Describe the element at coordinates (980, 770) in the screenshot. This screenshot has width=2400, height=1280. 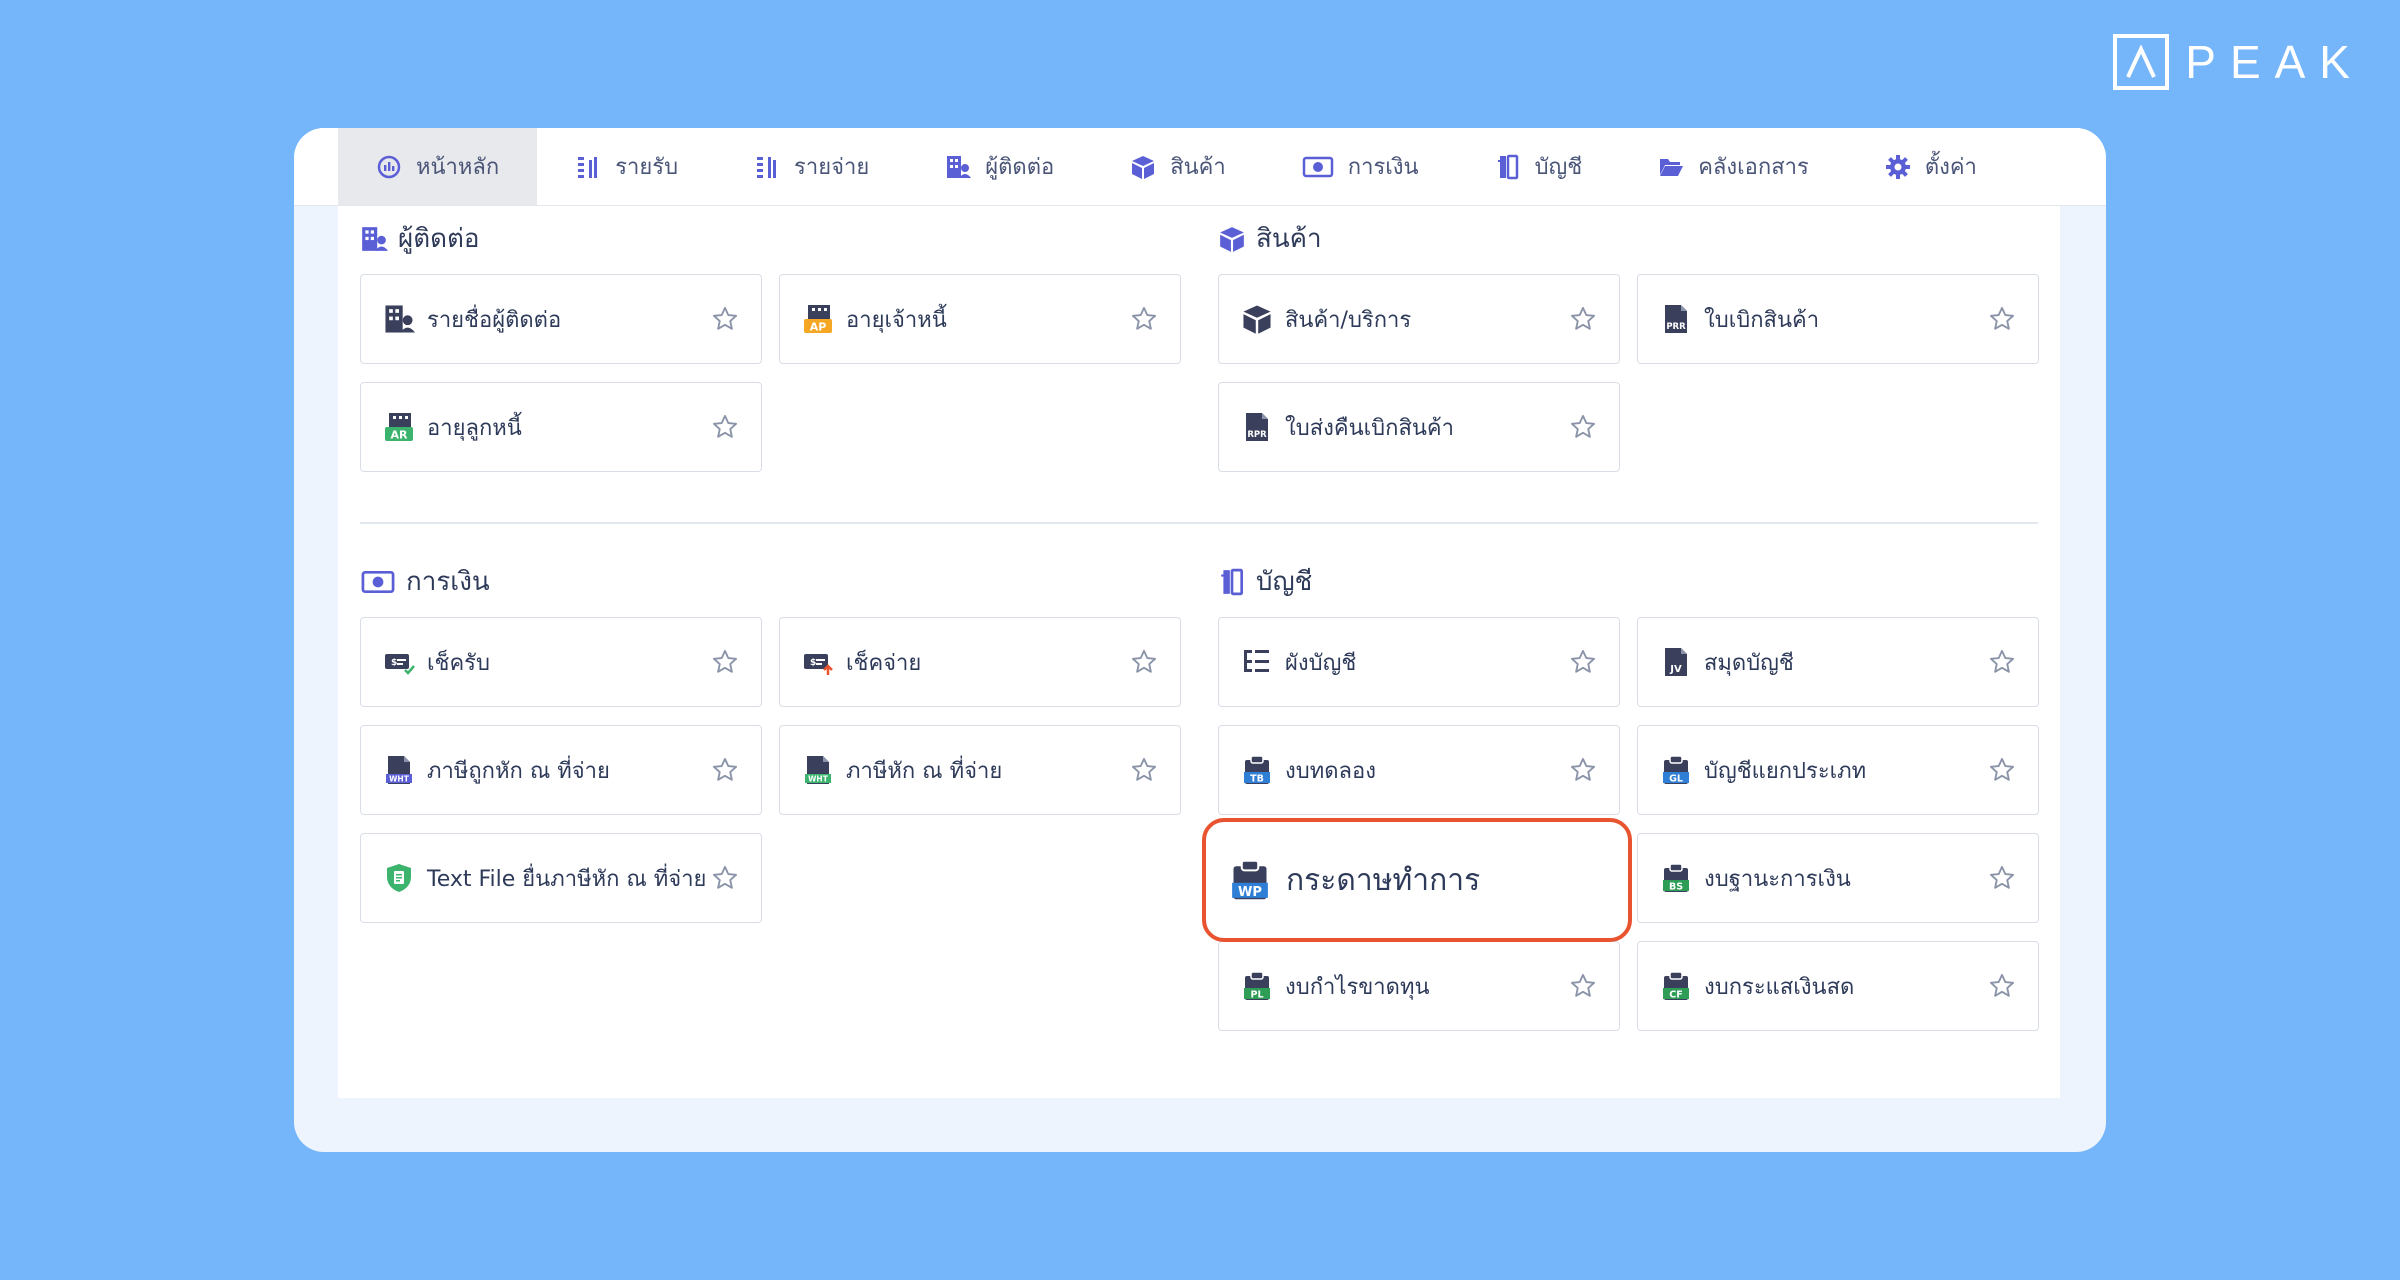
I see `menu-tile-wht-paid: WHT ภาษีหัก ณ ที่จ่าย` at that location.